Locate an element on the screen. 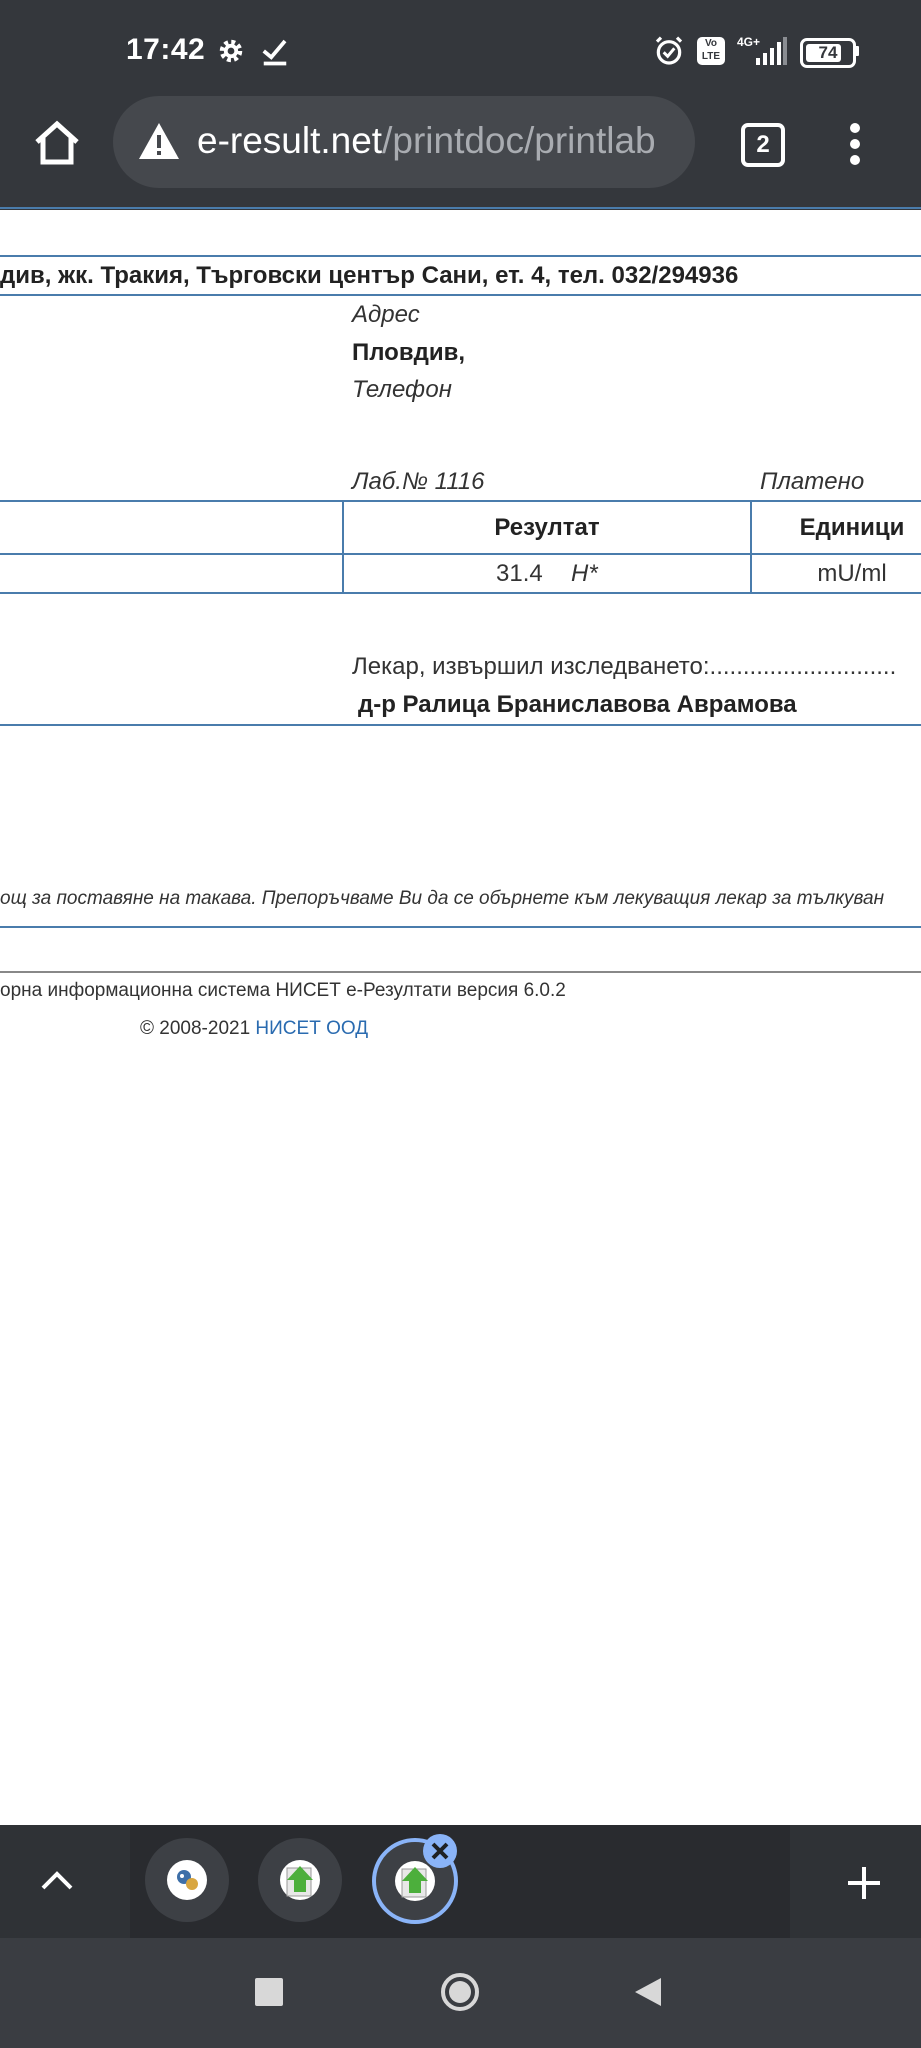 The width and height of the screenshot is (921, 2048). recents-square-icon is located at coordinates (269, 1992).